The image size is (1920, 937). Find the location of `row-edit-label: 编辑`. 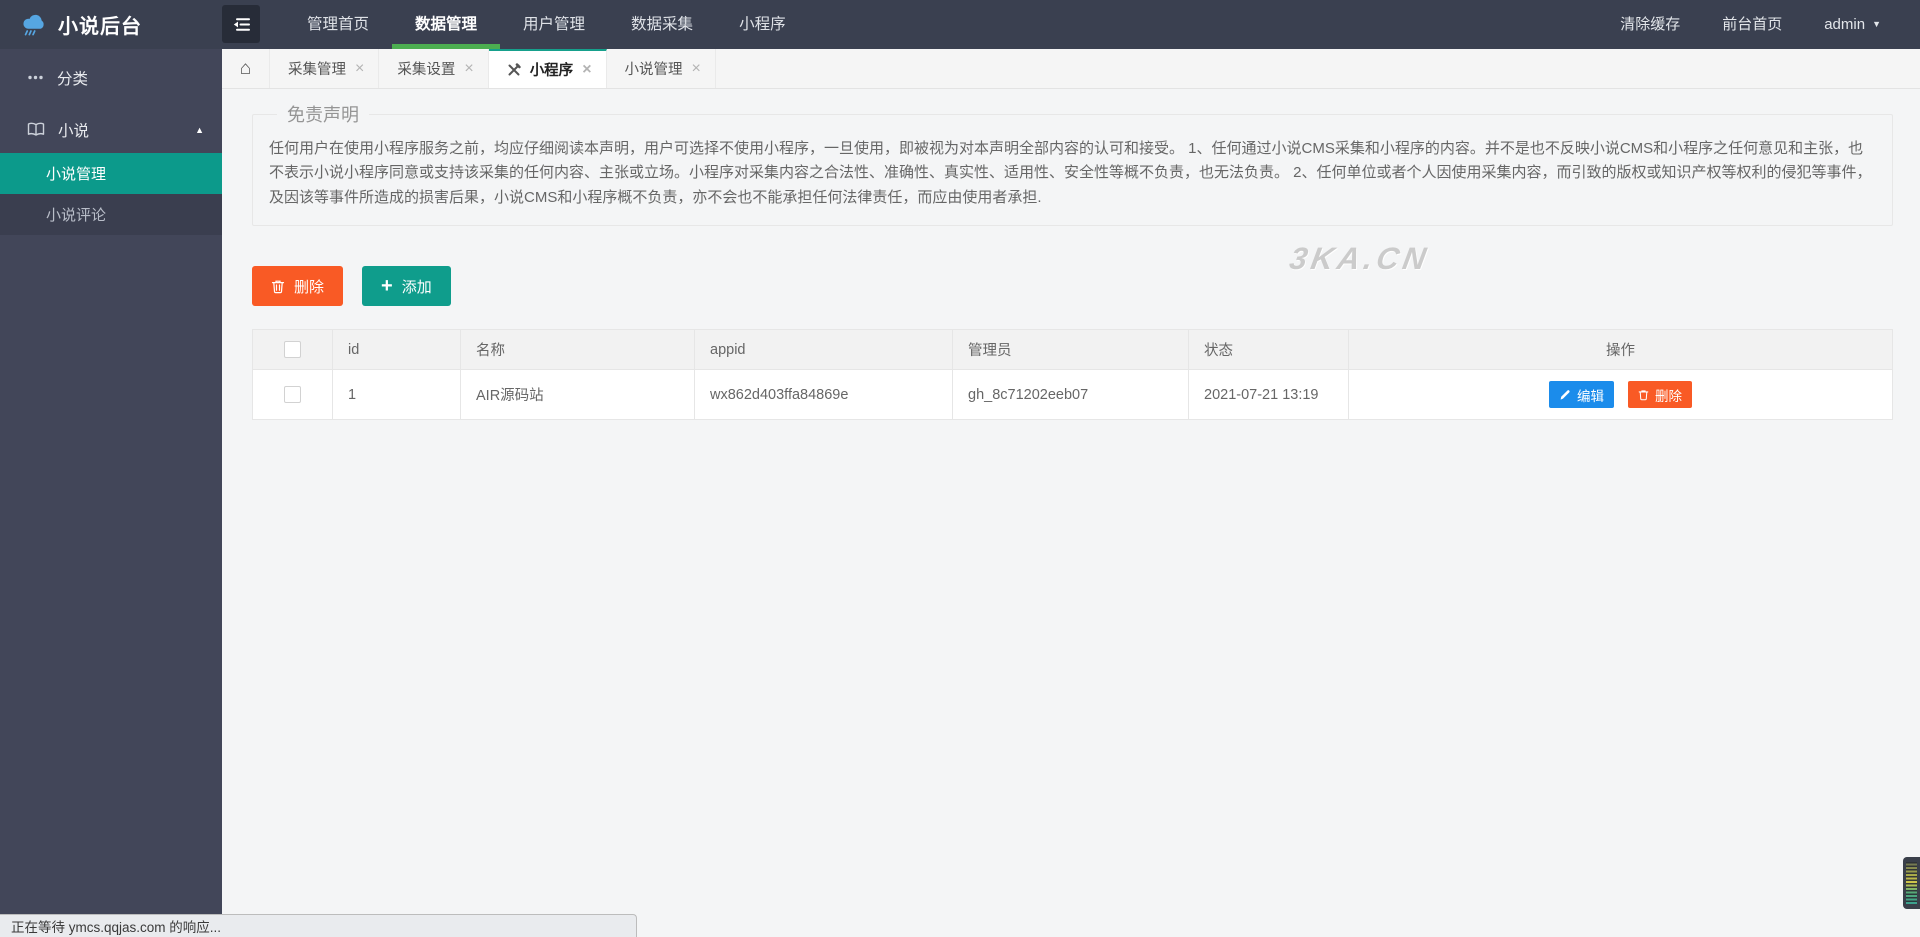

row-edit-label: 编辑 is located at coordinates (1590, 396).